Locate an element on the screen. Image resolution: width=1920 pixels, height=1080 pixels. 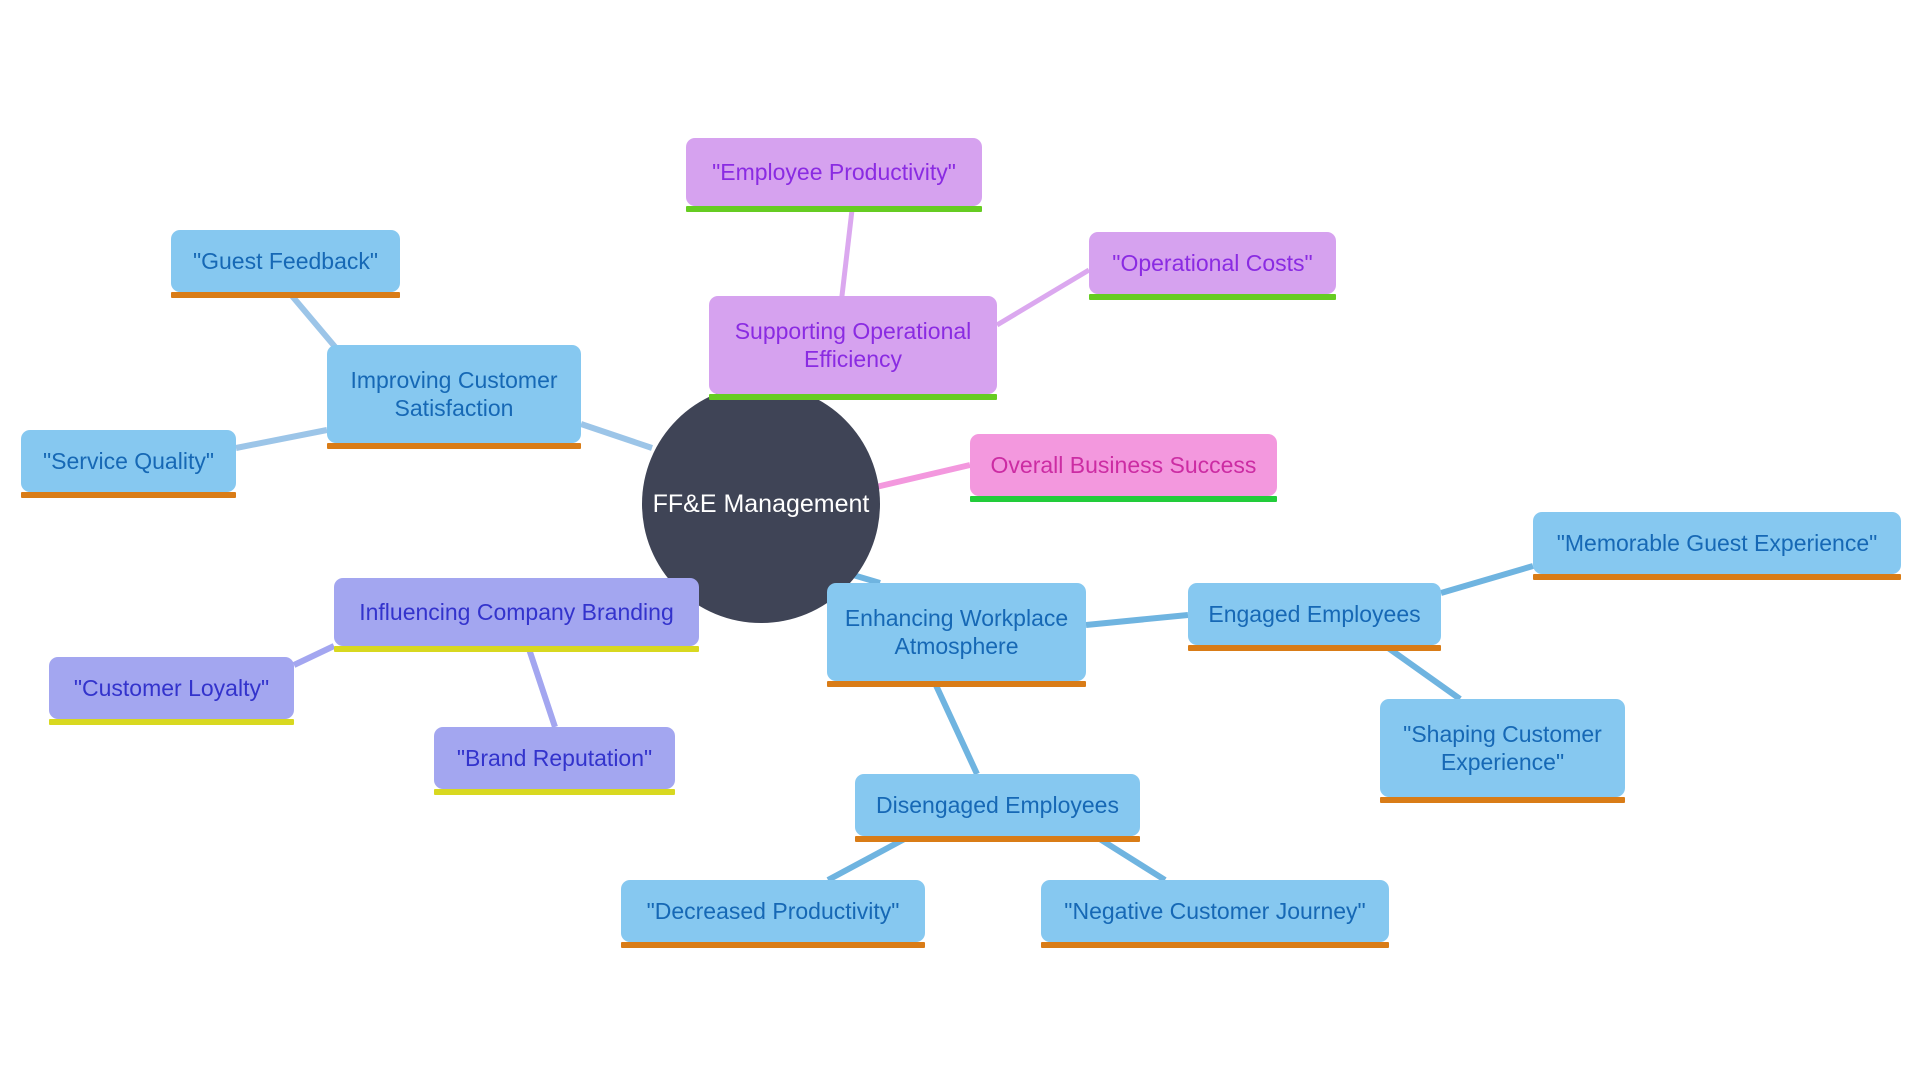
node-employee_productivity: "Employee Productivity" is located at coordinates (834, 172).